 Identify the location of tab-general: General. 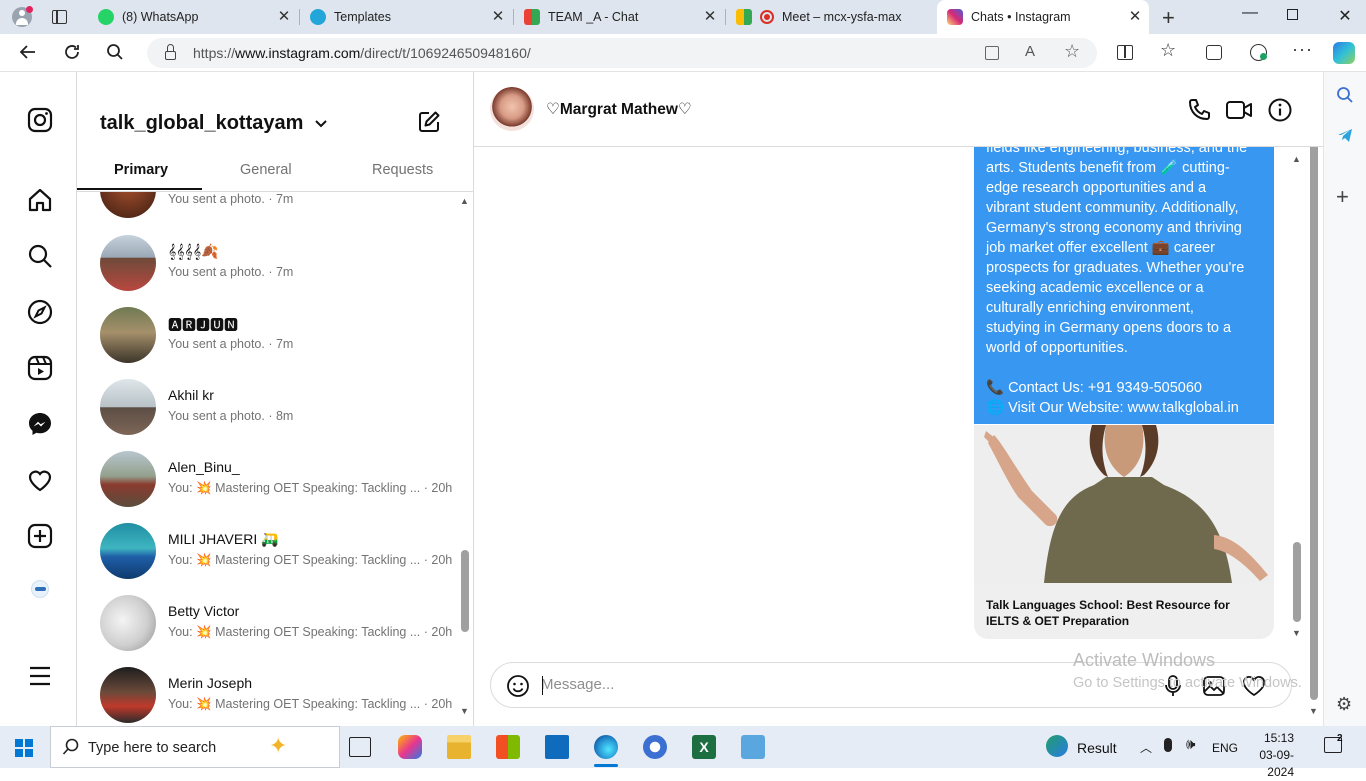
(266, 170).